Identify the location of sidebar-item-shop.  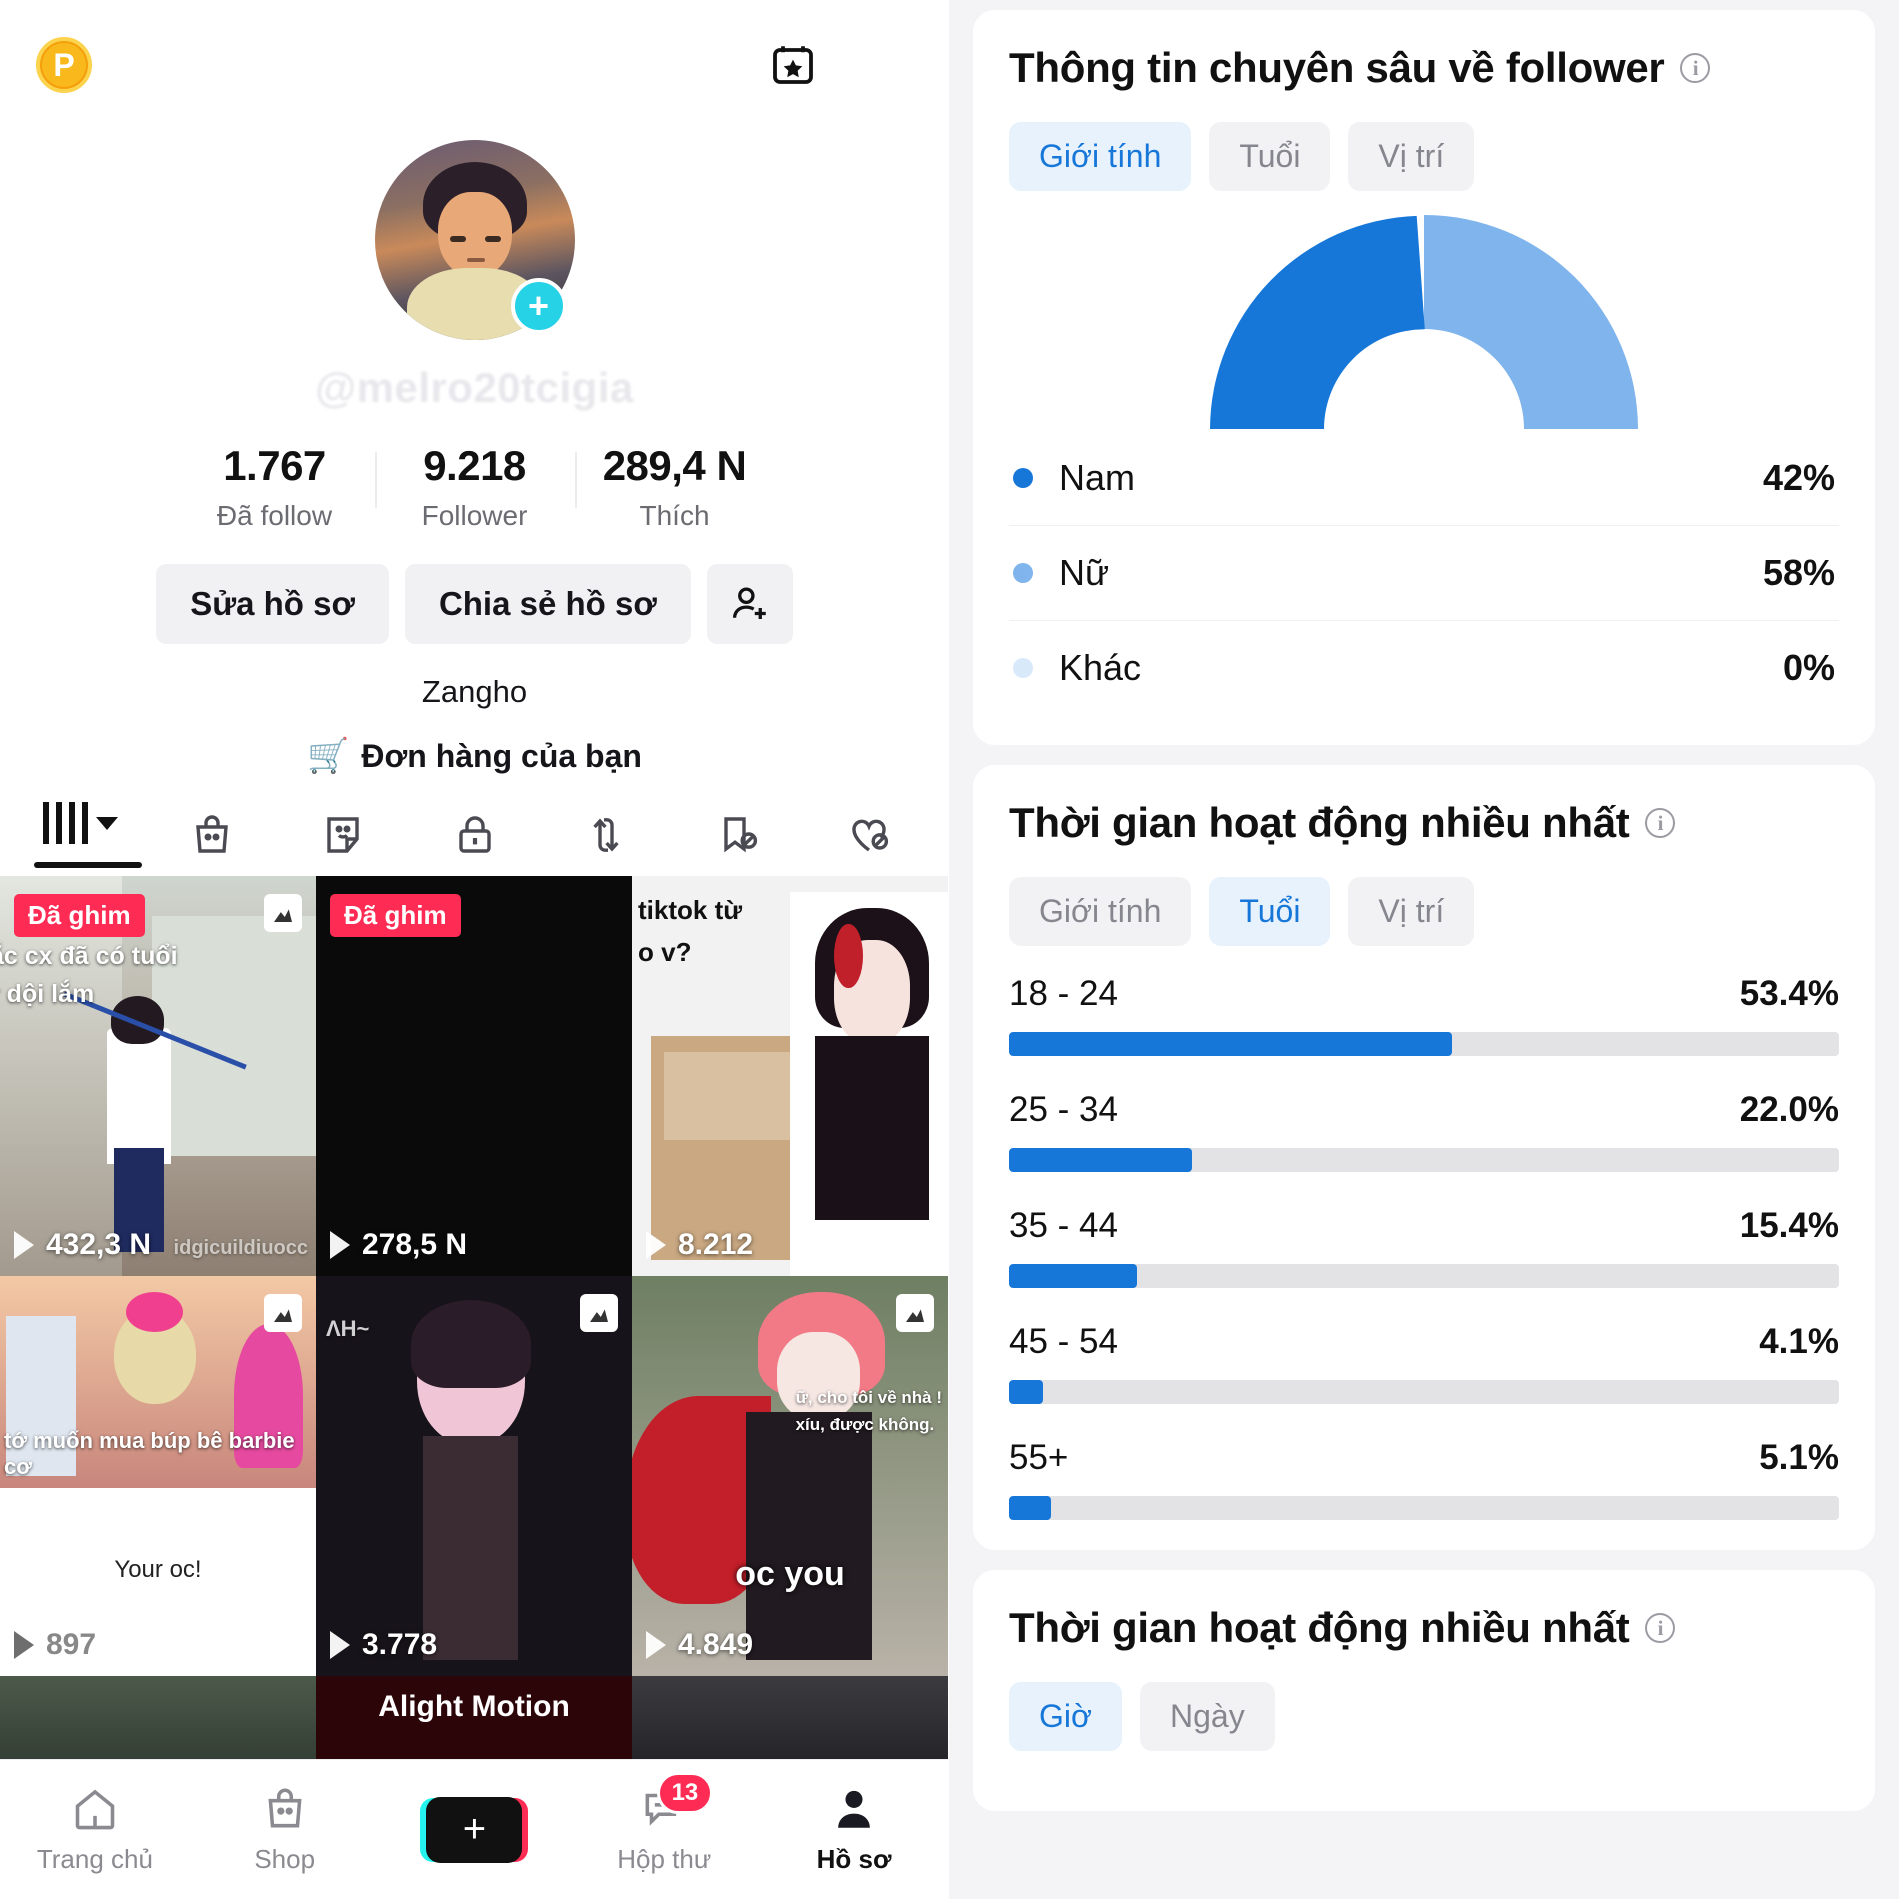
(212, 835).